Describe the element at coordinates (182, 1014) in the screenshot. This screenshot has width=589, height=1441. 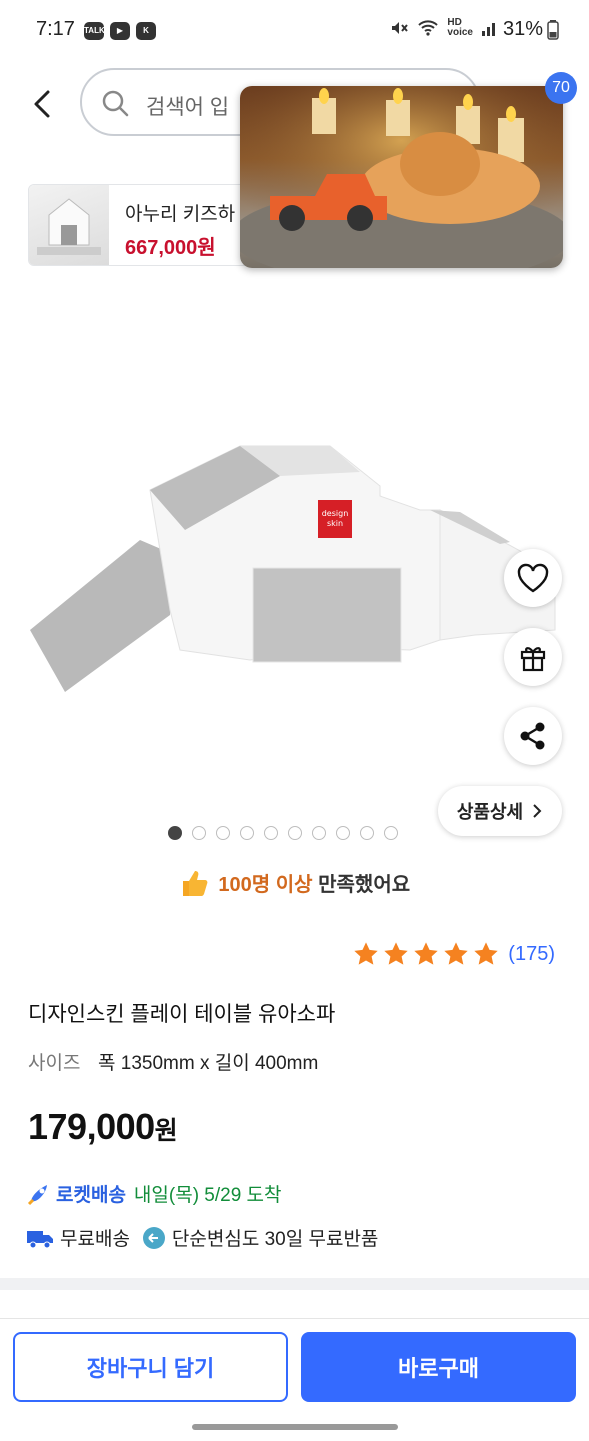
I see `product-title: 디자인스킨 플레이 테이블 유아소파` at that location.